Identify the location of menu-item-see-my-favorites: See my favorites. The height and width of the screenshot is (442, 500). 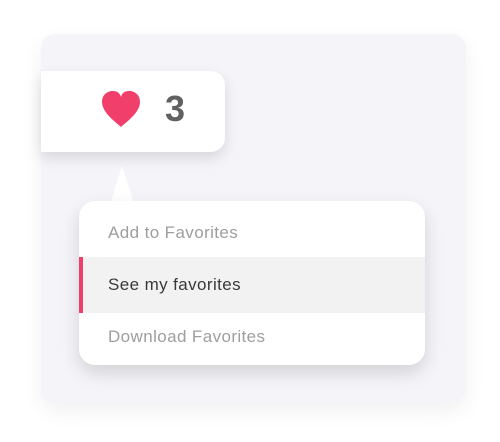
(252, 285).